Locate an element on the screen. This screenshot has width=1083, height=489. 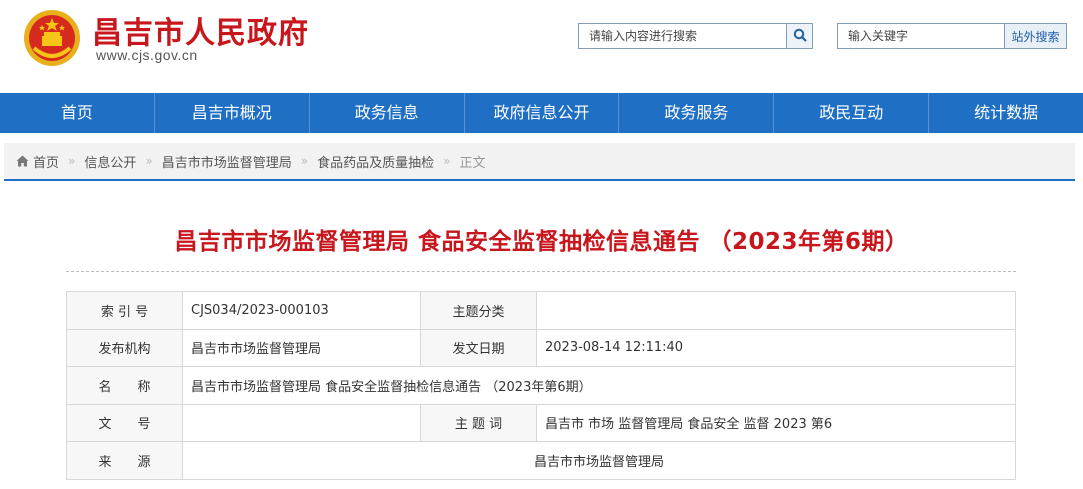
table-row: 发布机构 昌吉市市场监督管理局 发文日期 2023-08-14 12:11:40 is located at coordinates (541, 347).